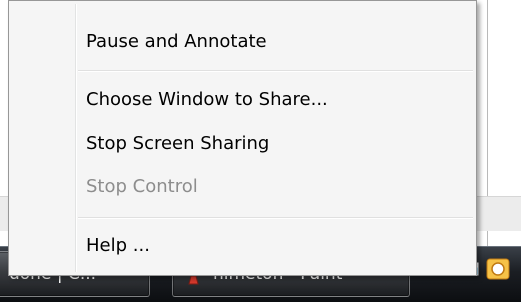  Describe the element at coordinates (142, 186) in the screenshot. I see `menu-item-stop-control: Stop Control` at that location.